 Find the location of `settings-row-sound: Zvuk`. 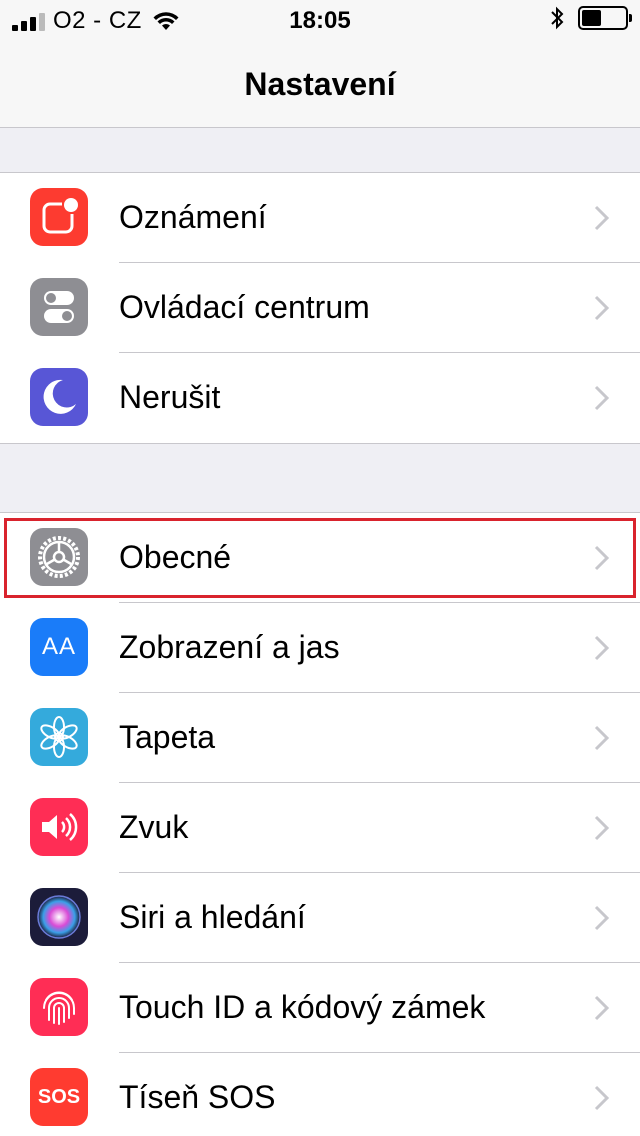

settings-row-sound: Zvuk is located at coordinates (320, 828).